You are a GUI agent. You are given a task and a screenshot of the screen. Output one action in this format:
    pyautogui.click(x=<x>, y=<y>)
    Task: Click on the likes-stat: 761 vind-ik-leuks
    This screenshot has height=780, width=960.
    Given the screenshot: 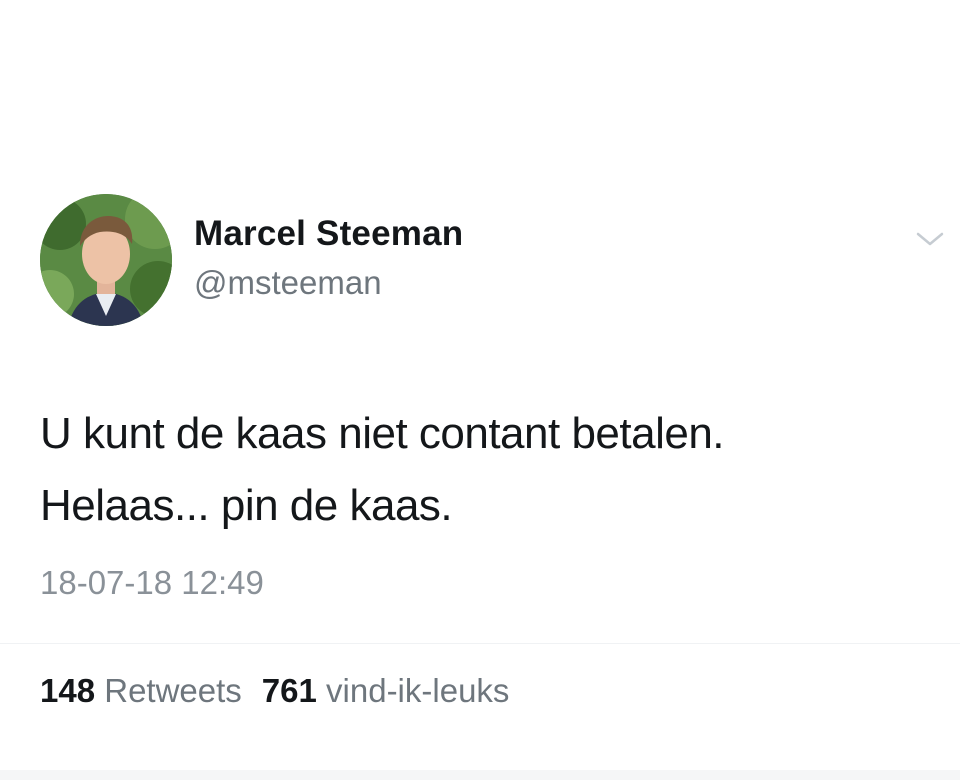 What is the action you would take?
    pyautogui.click(x=386, y=690)
    